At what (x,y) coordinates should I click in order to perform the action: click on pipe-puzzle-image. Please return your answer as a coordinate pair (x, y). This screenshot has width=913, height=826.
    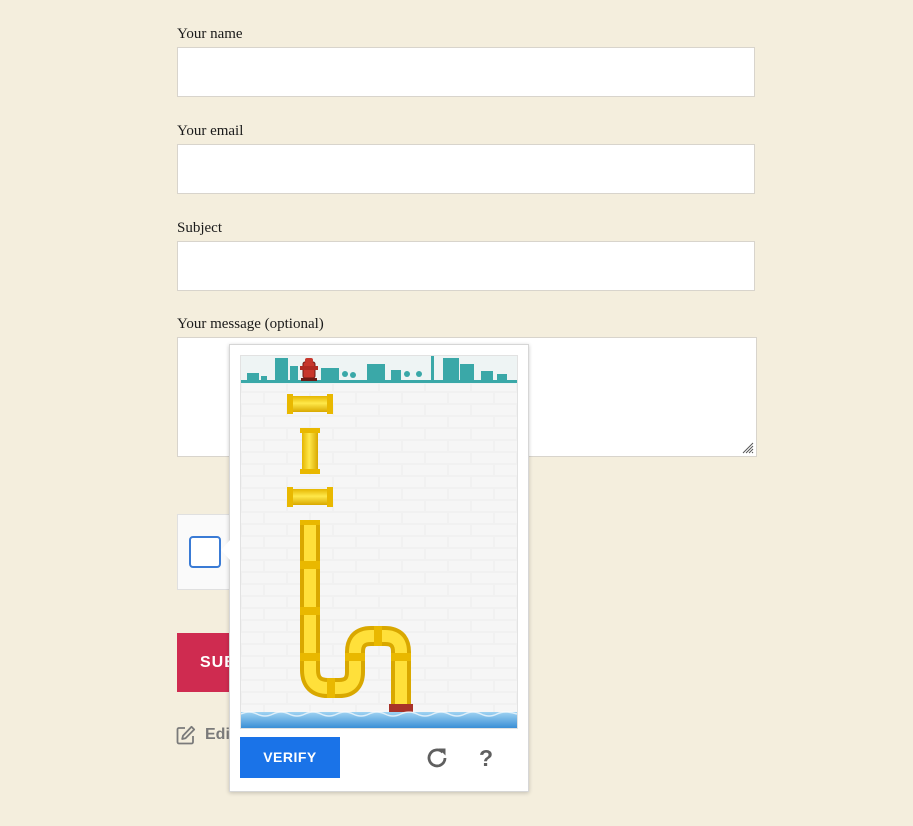
    Looking at the image, I should click on (379, 542).